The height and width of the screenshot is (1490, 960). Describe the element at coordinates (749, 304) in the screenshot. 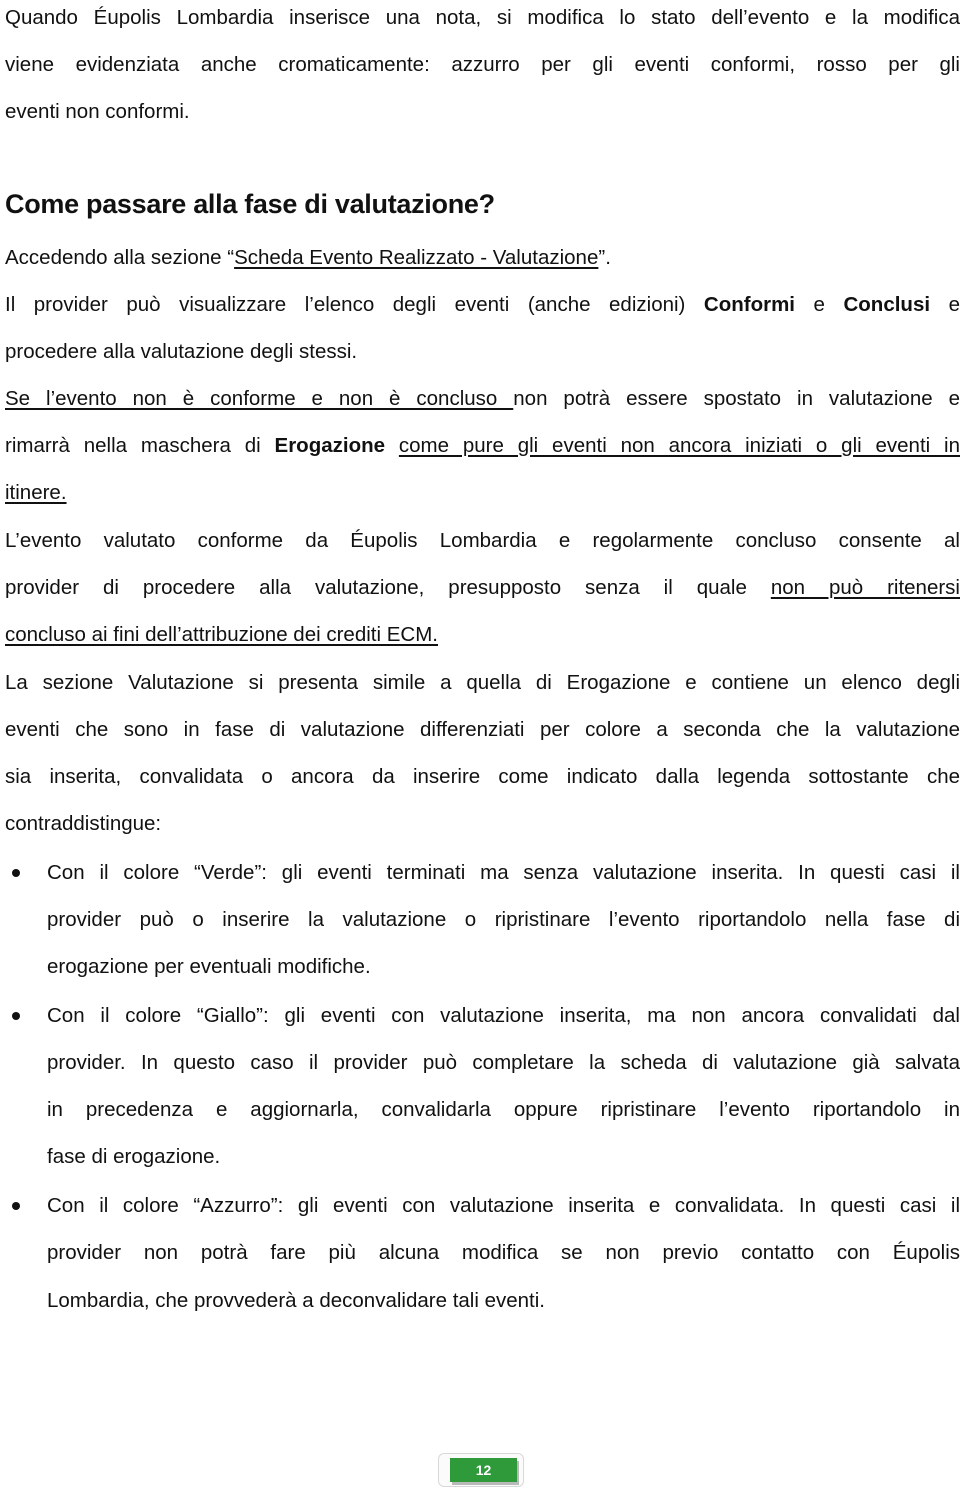

I see `conformi-term: Conformi` at that location.